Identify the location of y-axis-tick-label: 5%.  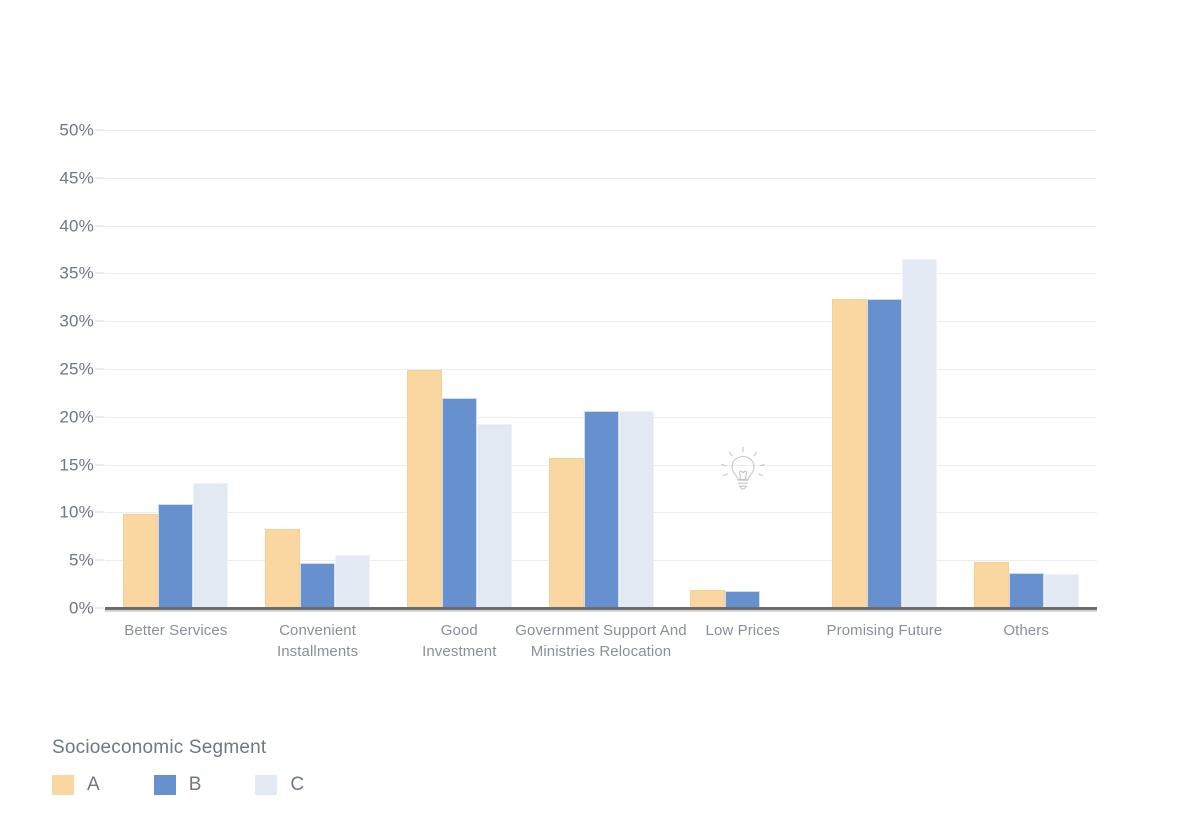
(81, 560).